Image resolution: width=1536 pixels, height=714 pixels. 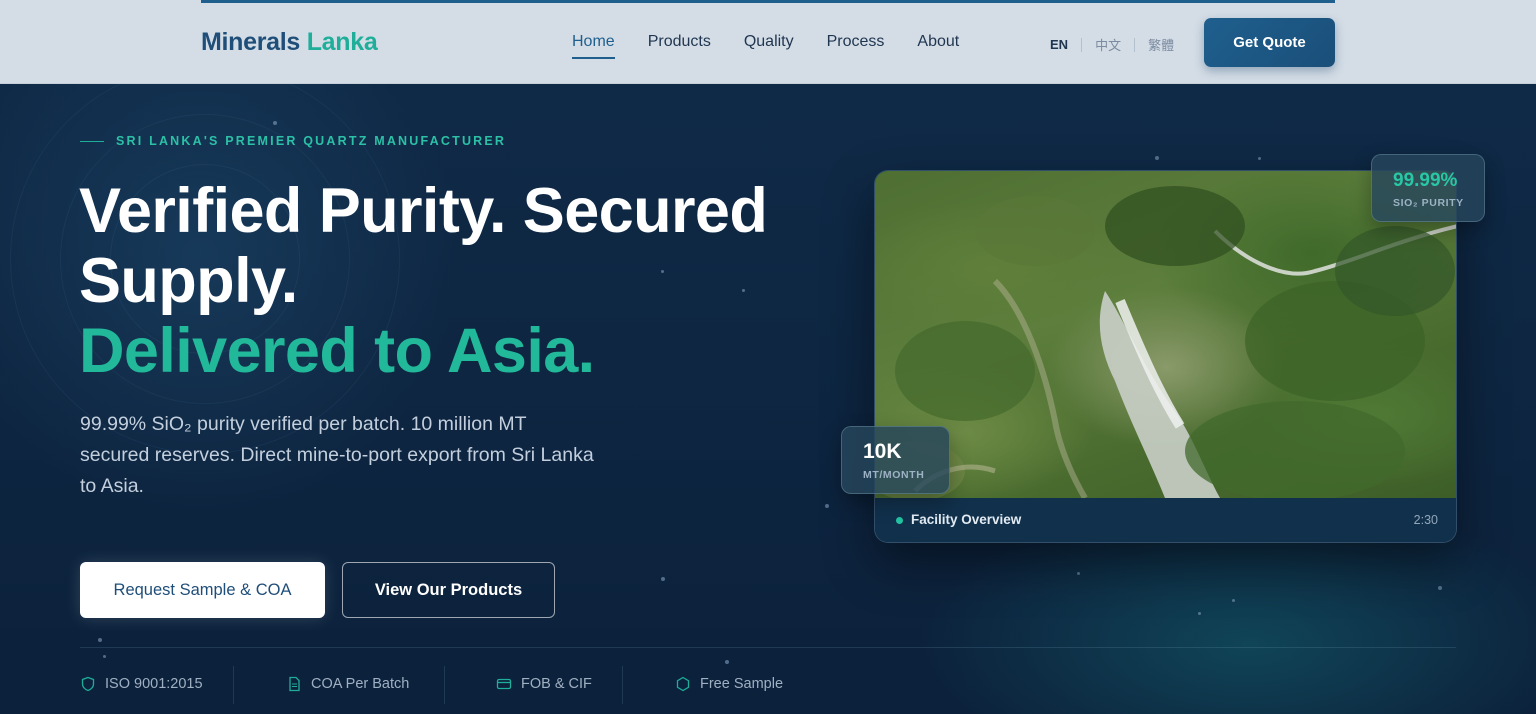 I want to click on brand-name-accent: Lanka, so click(x=342, y=42).